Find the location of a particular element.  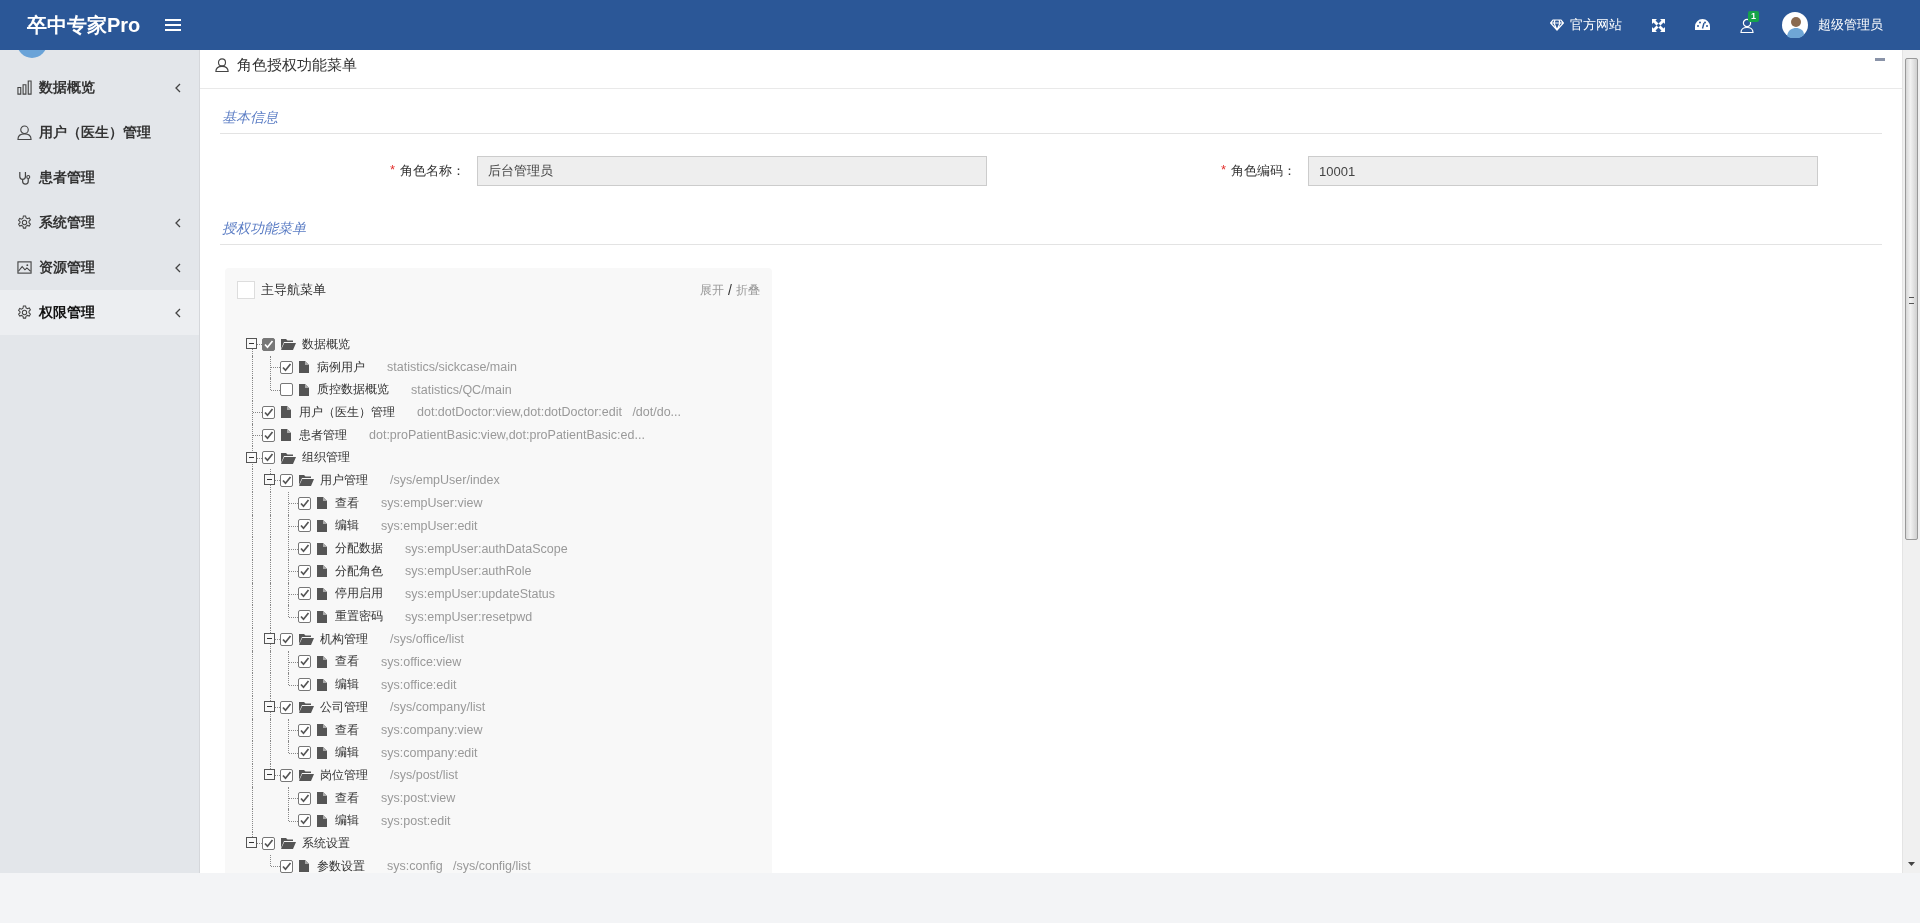

permission-text: sys:config /sys/config/list is located at coordinates (459, 866).